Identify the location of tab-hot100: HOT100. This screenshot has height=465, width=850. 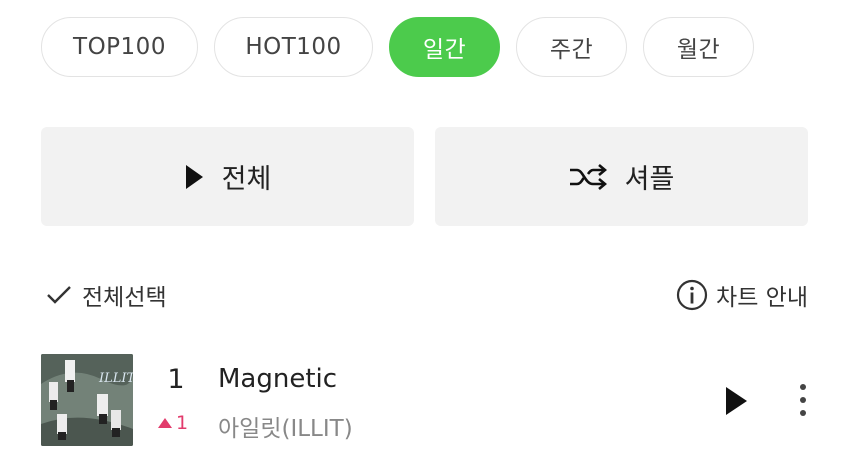
(293, 47).